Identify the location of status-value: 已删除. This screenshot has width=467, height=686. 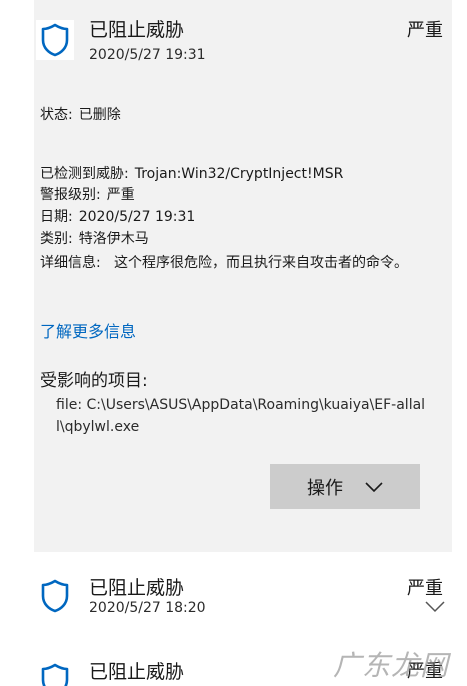
(99, 115).